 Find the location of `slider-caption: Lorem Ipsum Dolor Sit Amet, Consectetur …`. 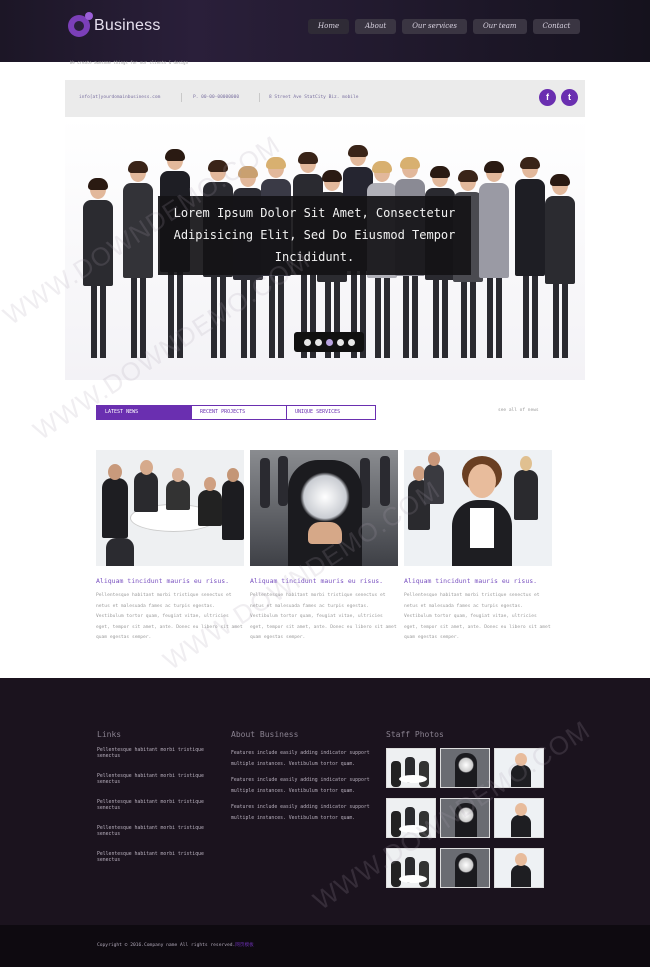

slider-caption: Lorem Ipsum Dolor Sit Amet, Consectetur … is located at coordinates (314, 235).